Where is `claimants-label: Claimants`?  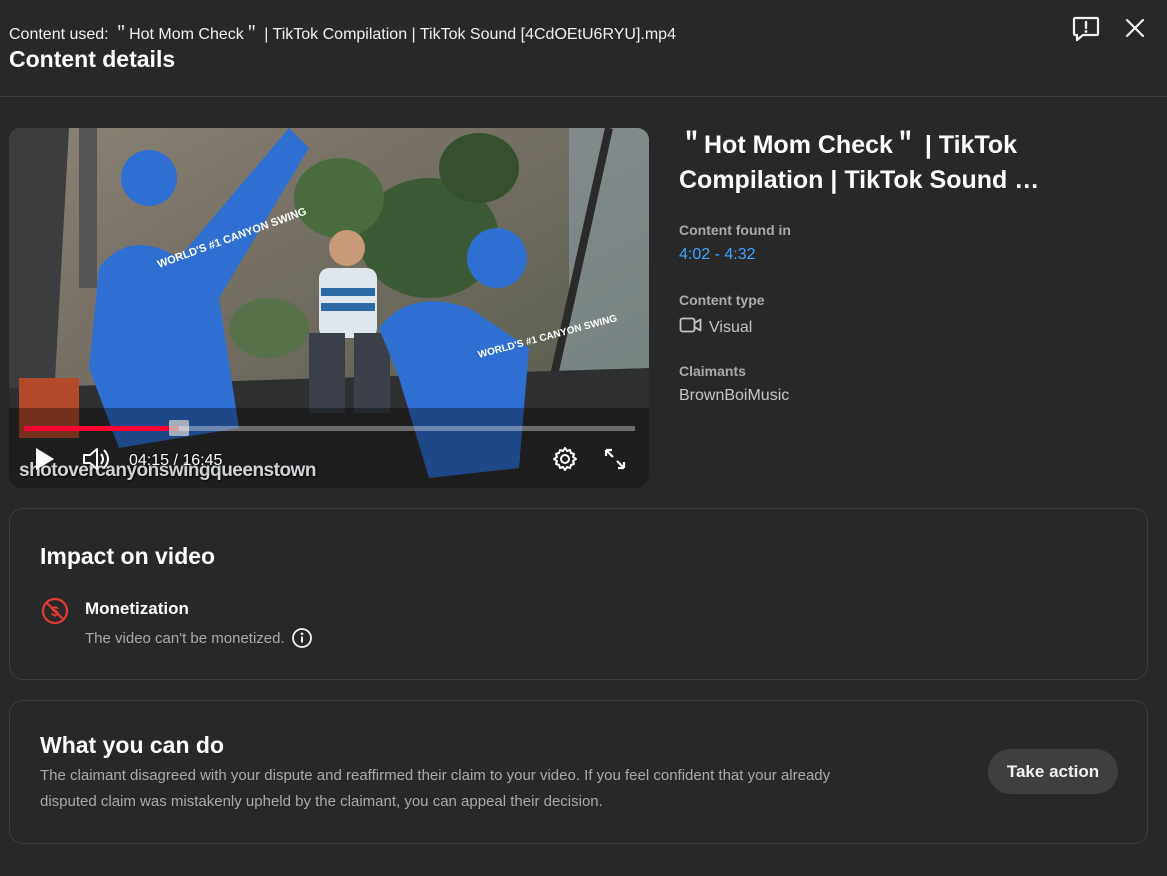
claimants-label: Claimants is located at coordinates (712, 371).